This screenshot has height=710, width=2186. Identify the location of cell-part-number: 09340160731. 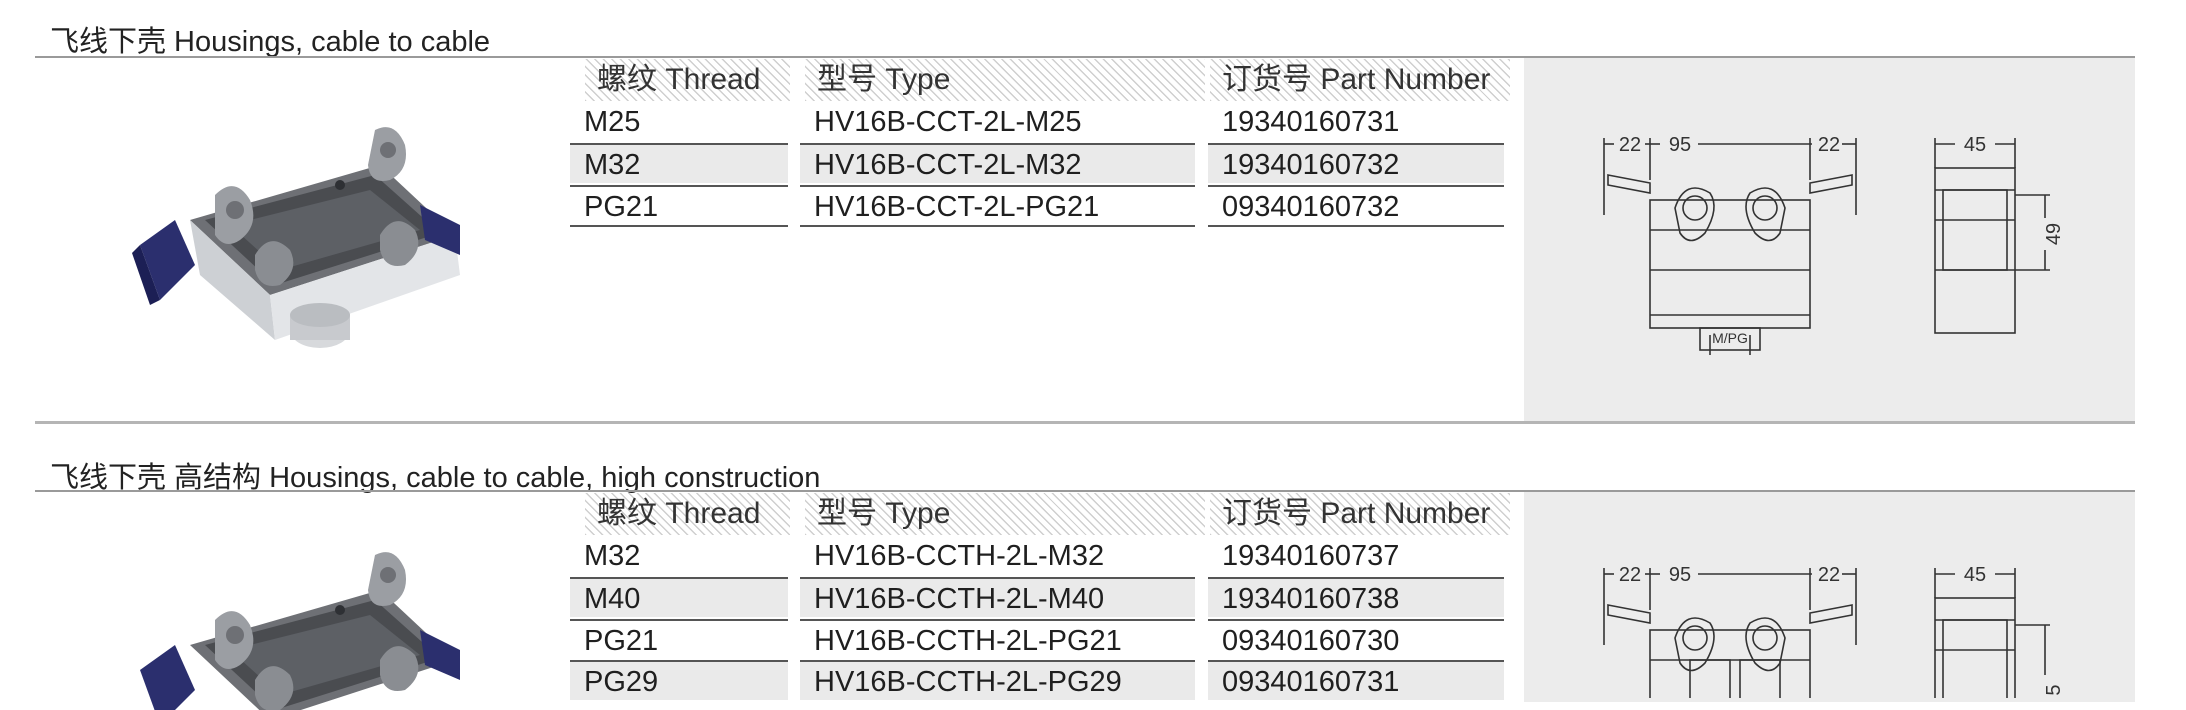
(1356, 680).